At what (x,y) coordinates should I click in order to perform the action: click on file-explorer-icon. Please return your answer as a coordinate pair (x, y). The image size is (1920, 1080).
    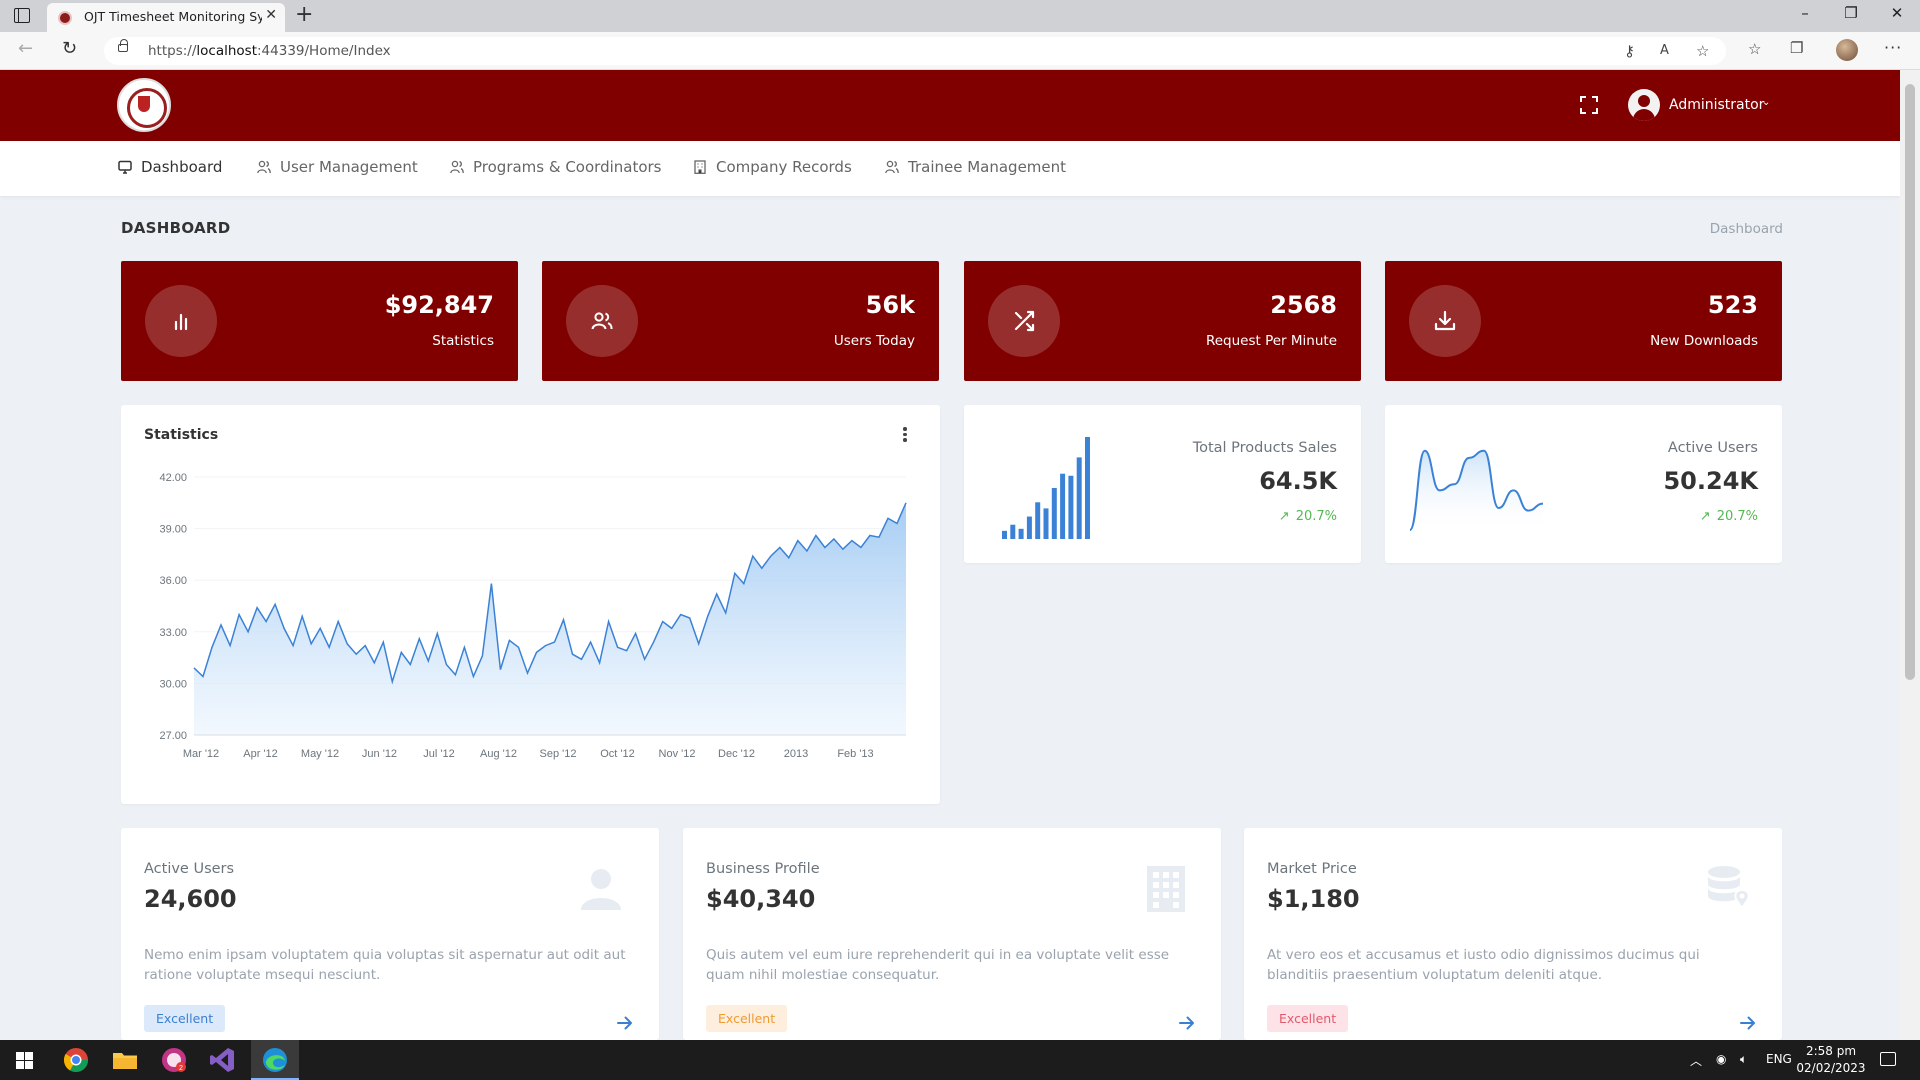
    Looking at the image, I should click on (125, 1060).